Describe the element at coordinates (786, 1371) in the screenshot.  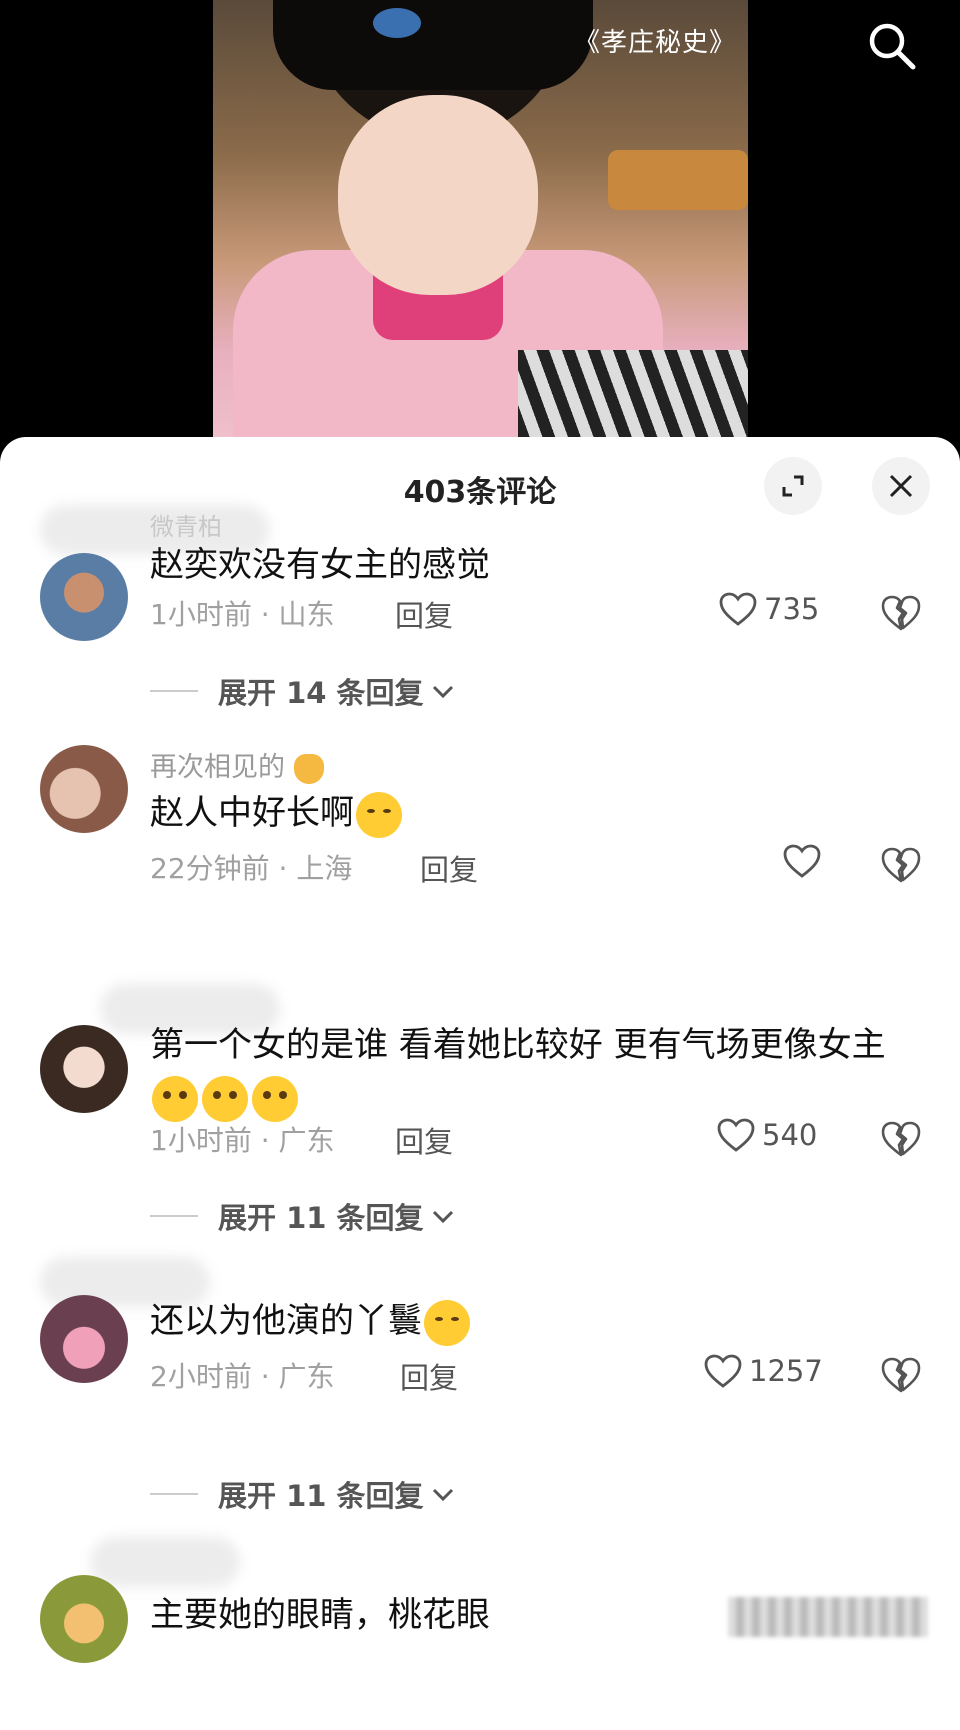
I see `like-count: 1257` at that location.